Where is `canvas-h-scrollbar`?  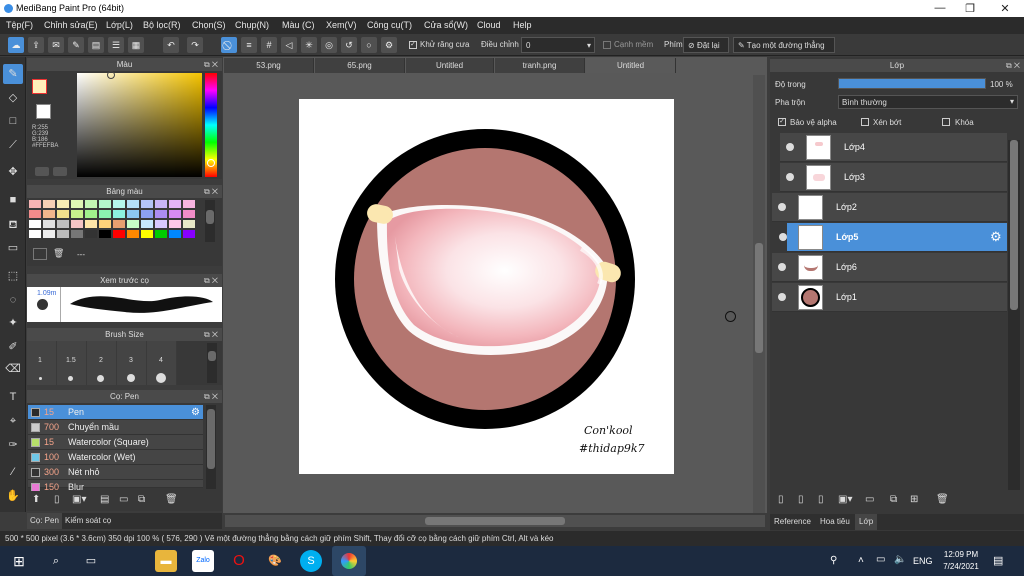 canvas-h-scrollbar is located at coordinates (495, 521).